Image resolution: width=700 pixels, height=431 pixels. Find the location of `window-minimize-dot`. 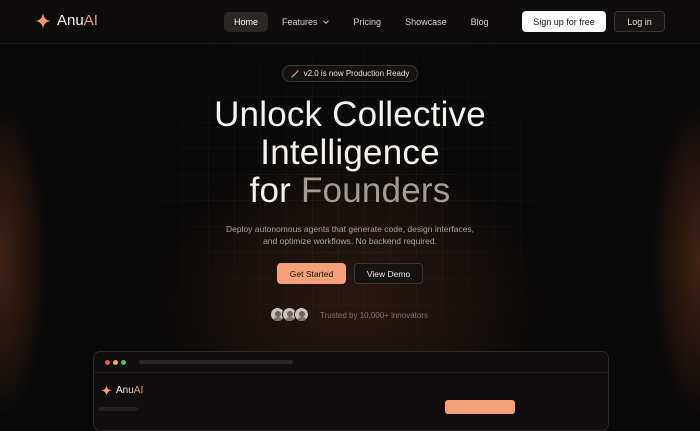

window-minimize-dot is located at coordinates (115, 362).